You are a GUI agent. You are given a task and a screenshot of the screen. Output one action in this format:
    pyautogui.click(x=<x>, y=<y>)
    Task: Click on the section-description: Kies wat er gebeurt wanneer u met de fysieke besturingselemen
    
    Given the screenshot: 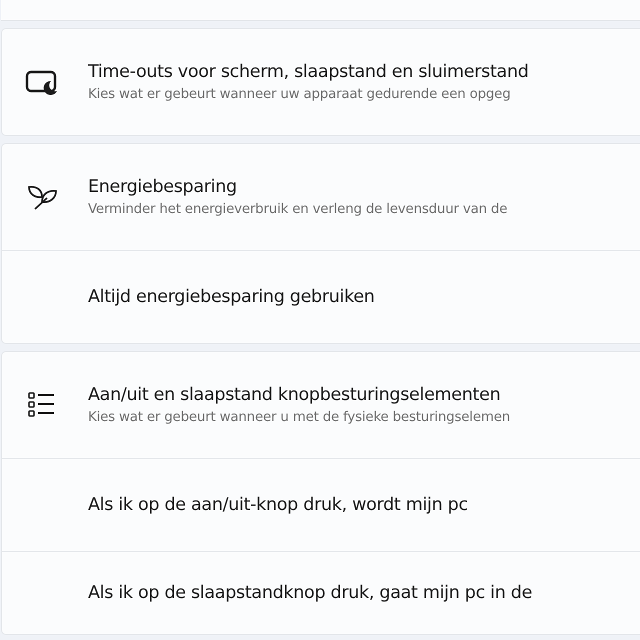 What is the action you would take?
    pyautogui.click(x=299, y=417)
    